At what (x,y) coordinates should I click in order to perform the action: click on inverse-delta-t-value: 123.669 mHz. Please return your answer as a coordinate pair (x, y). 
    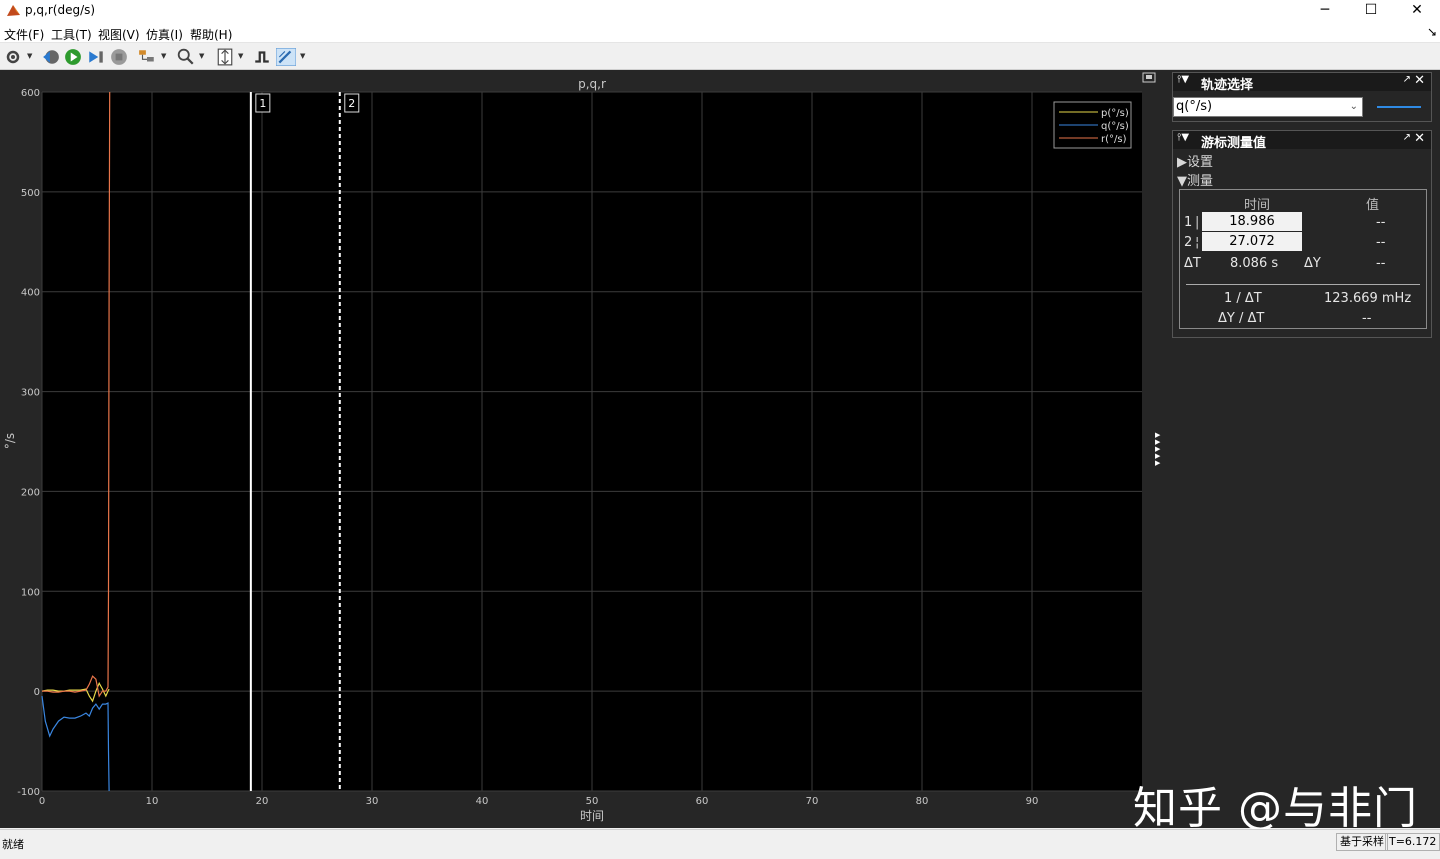
    Looking at the image, I should click on (1368, 298).